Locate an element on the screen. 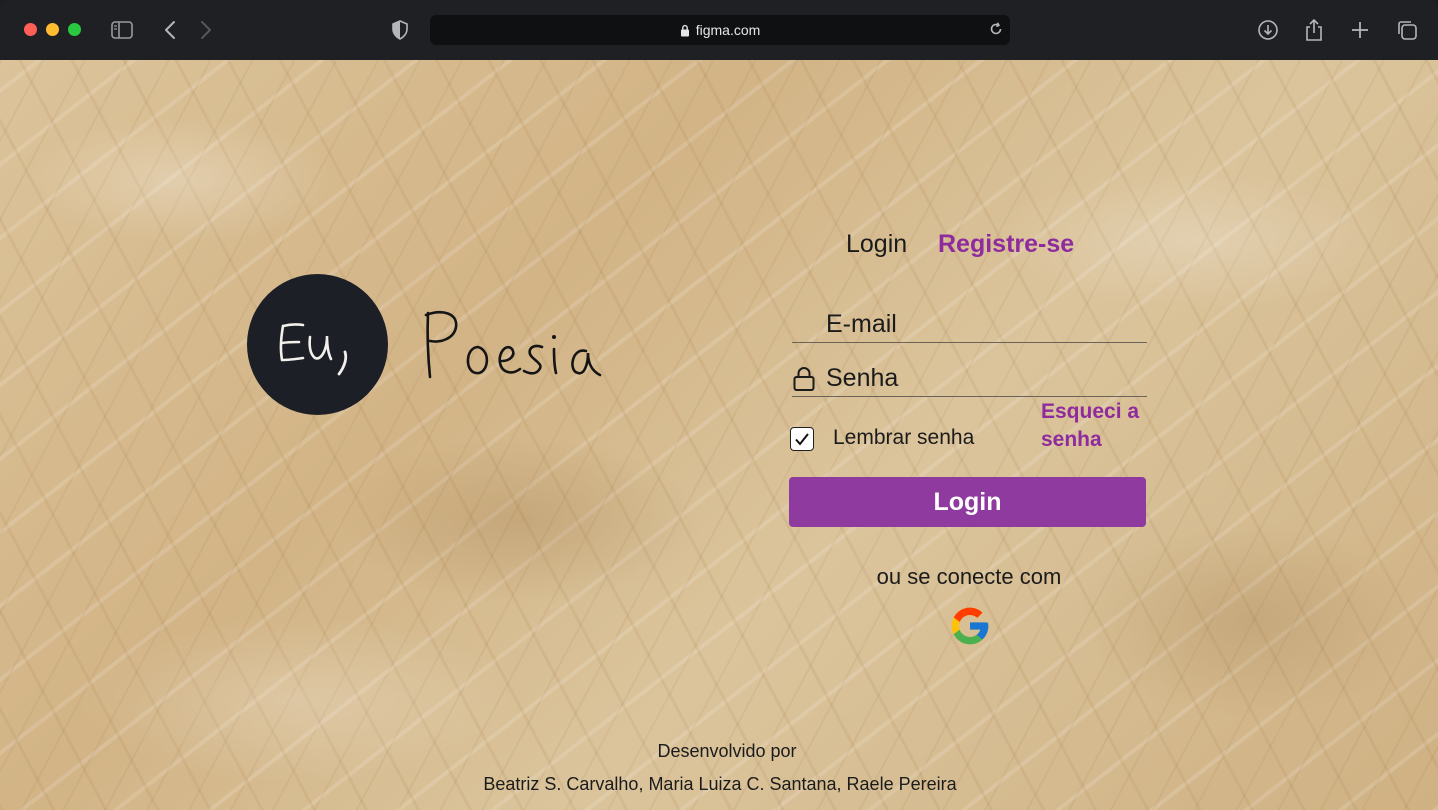 This screenshot has width=1438, height=810. share-icon is located at coordinates (1314, 30).